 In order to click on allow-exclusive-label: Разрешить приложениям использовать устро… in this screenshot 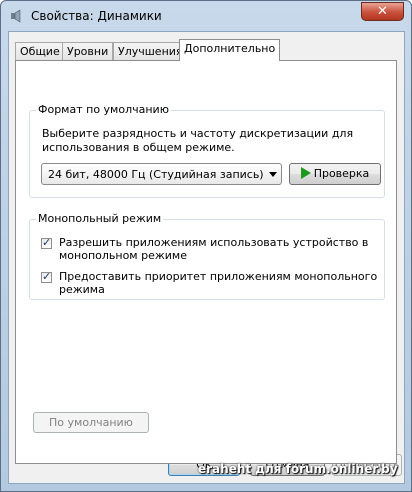, I will do `click(214, 249)`.